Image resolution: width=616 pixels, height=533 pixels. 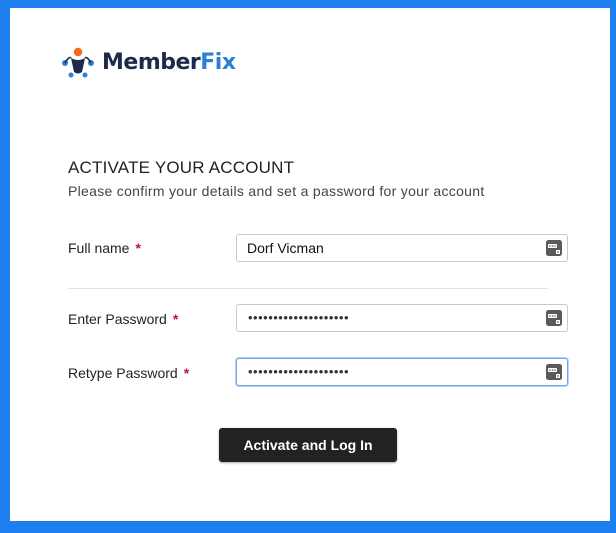 I want to click on password-field: ••••••••••••••••••••, so click(x=402, y=318).